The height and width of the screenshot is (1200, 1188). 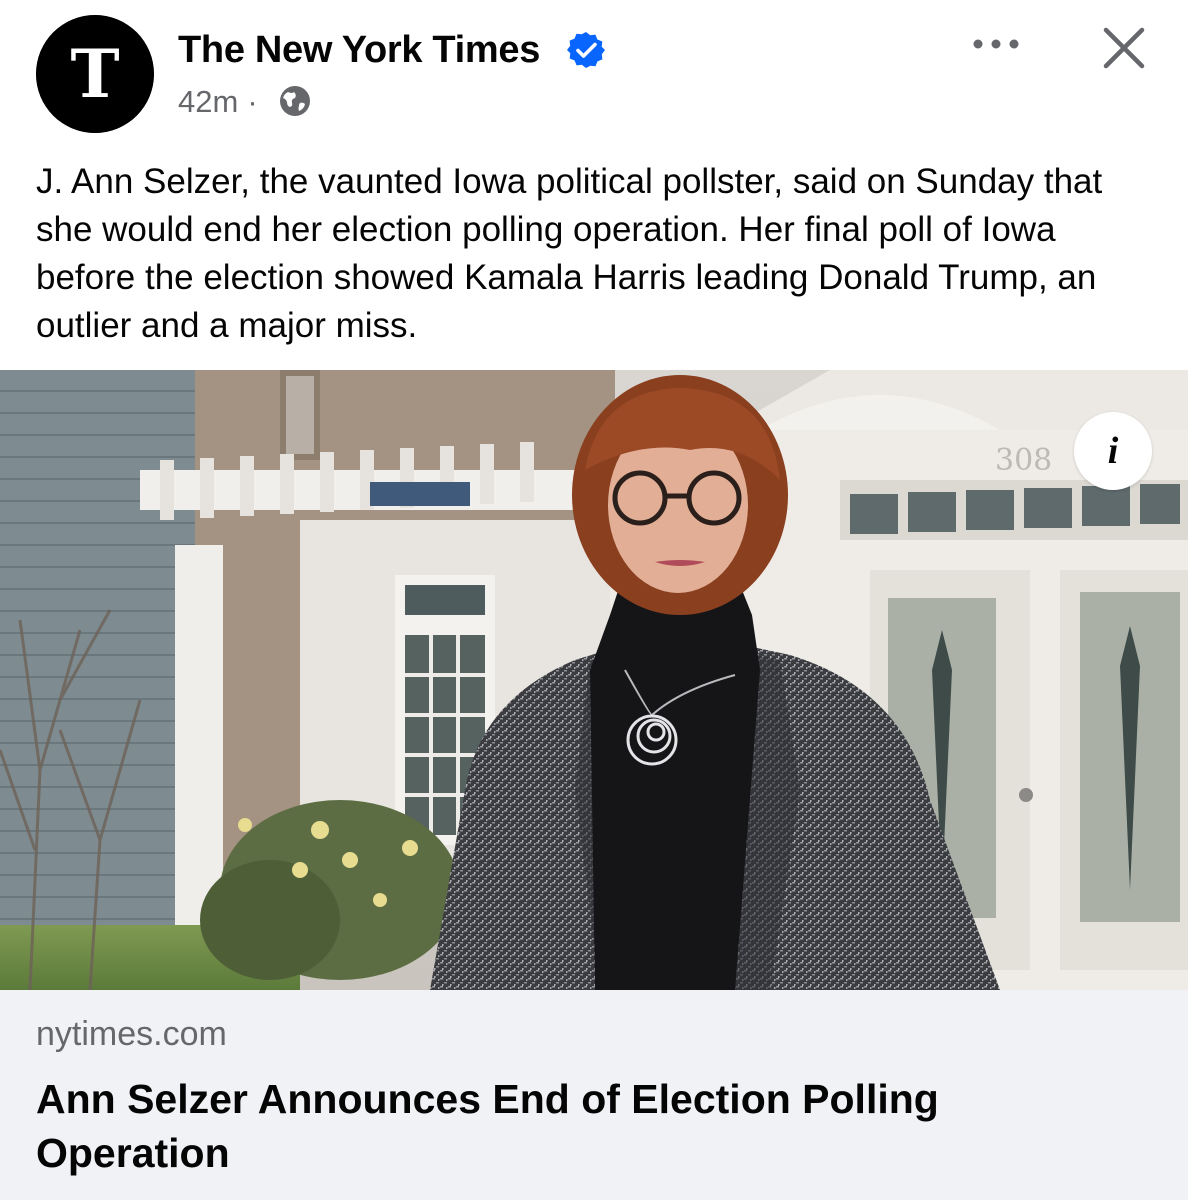 What do you see at coordinates (359, 50) in the screenshot?
I see `page-name: The New York Times` at bounding box center [359, 50].